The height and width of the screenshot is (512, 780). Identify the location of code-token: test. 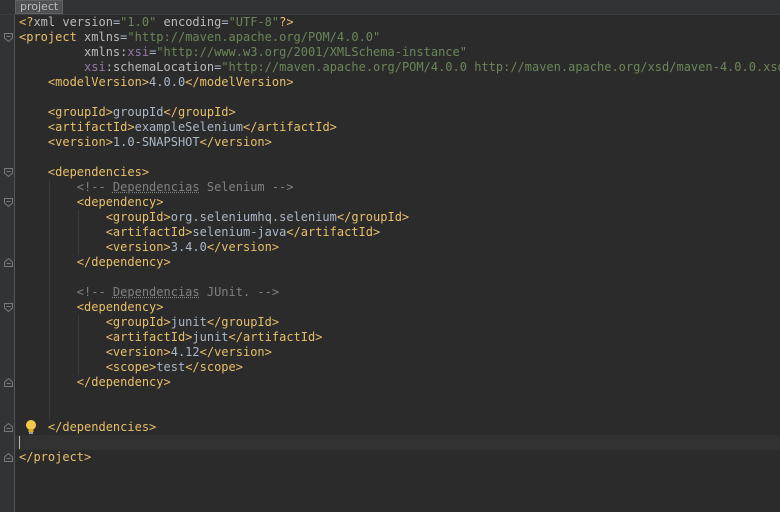
(171, 367).